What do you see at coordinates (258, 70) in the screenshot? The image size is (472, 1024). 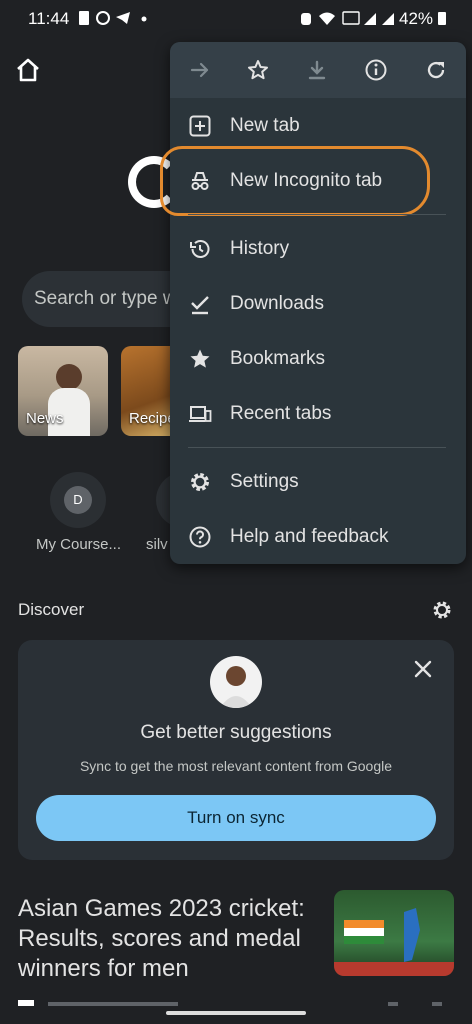 I see `bookmark-star-icon` at bounding box center [258, 70].